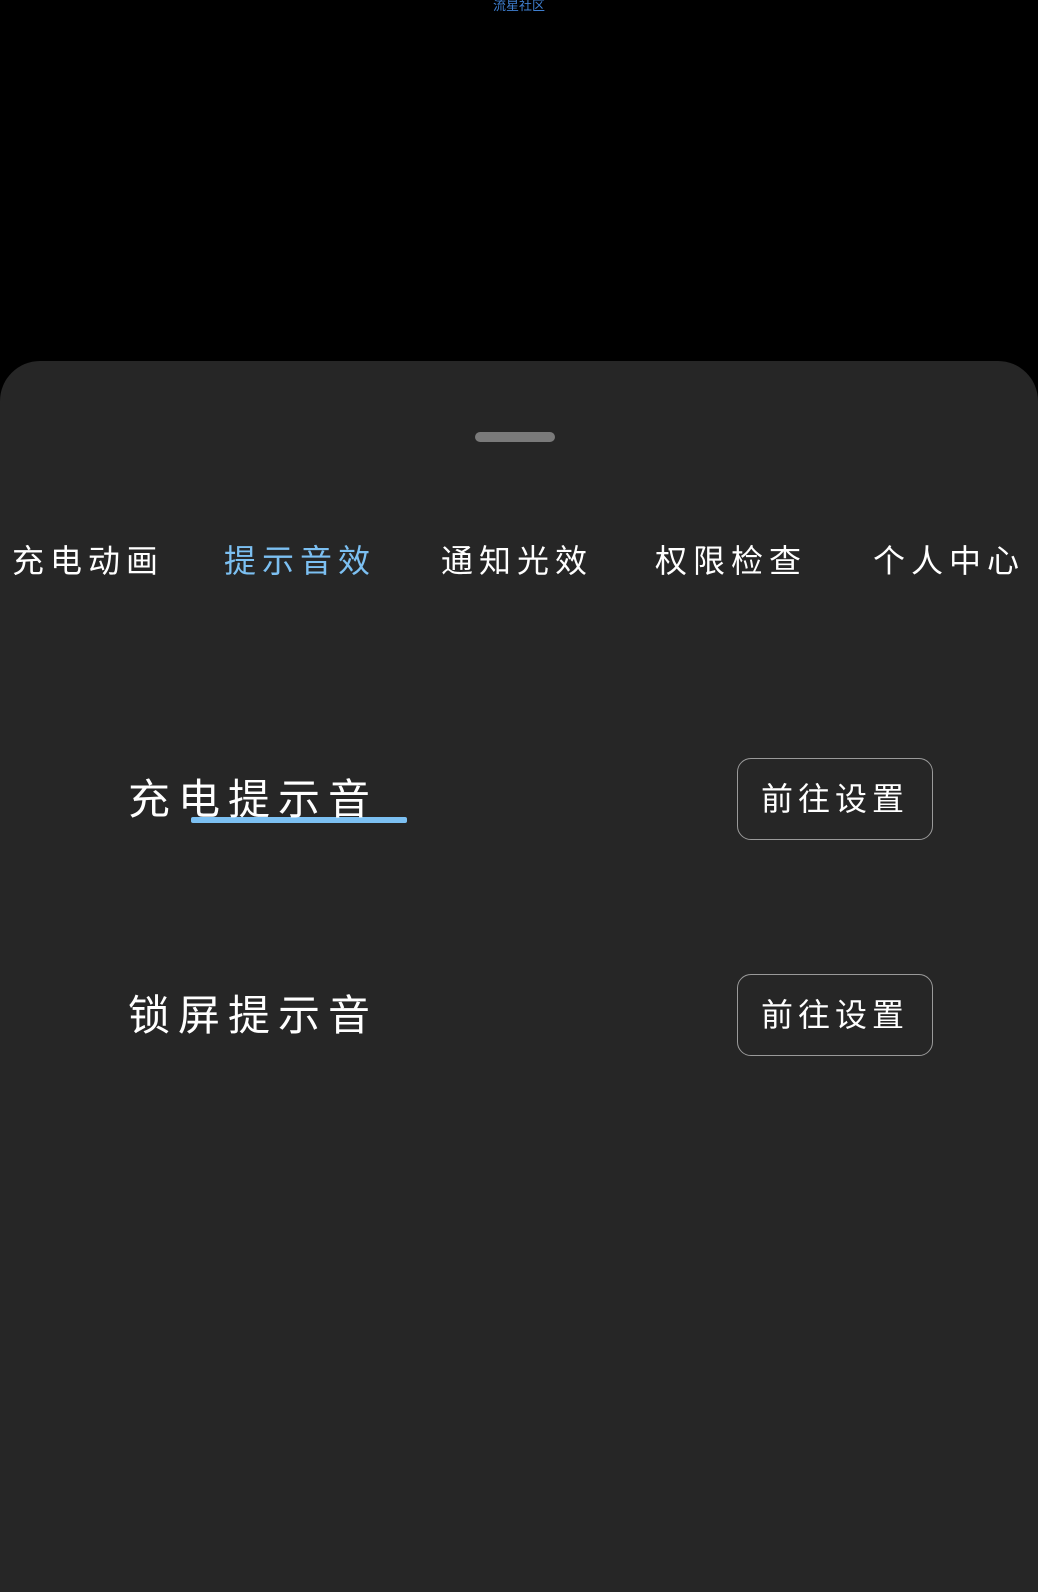 This screenshot has width=1038, height=1592. I want to click on watermark-text: 流星社区, so click(518, 7).